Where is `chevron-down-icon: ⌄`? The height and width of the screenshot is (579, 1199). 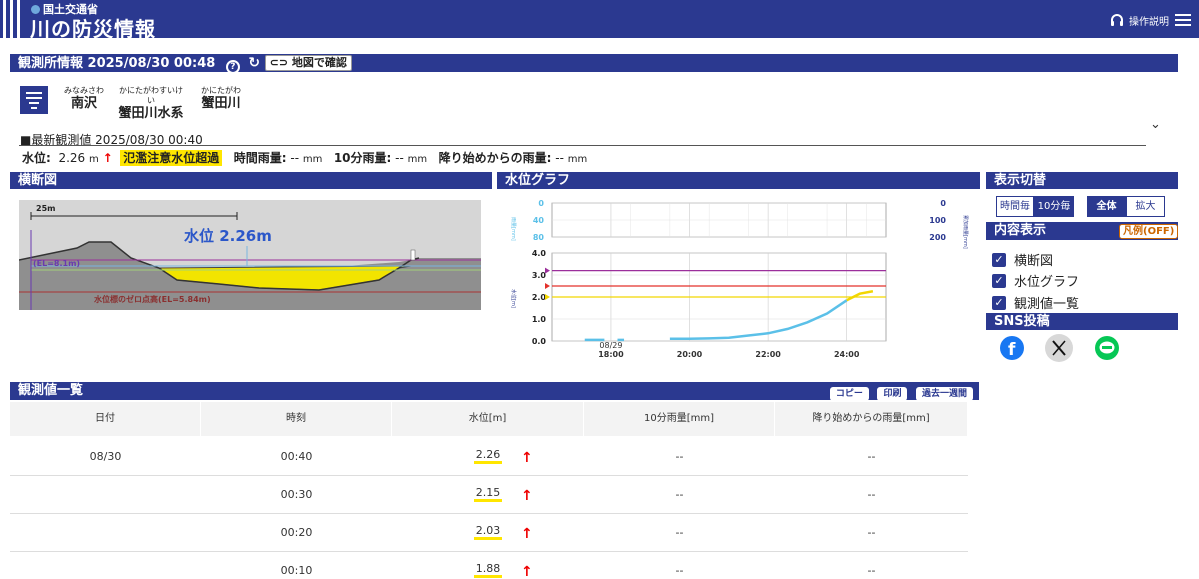
chevron-down-icon: ⌄ is located at coordinates (1155, 124).